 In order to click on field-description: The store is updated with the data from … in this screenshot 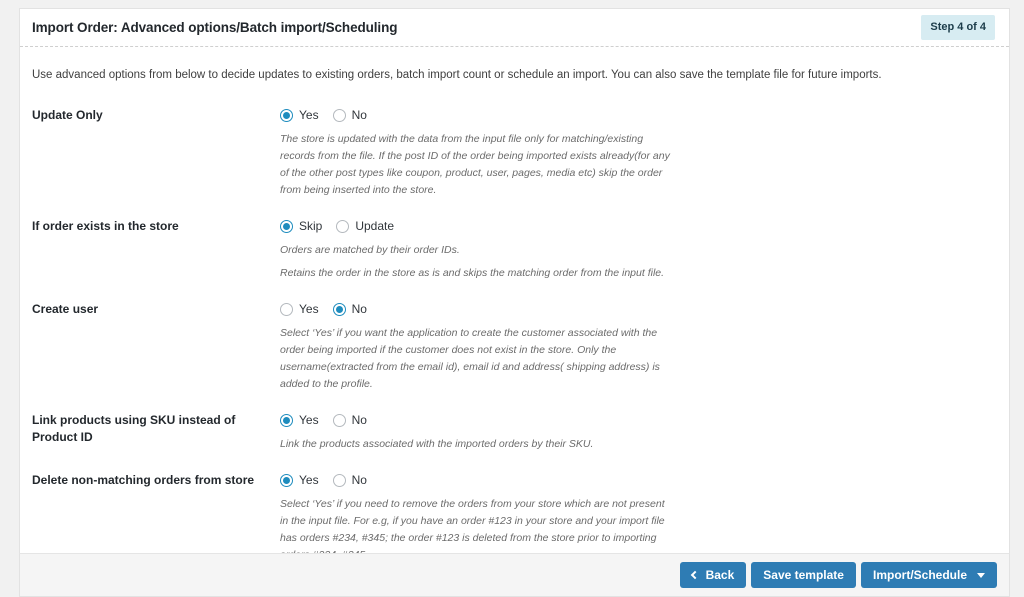, I will do `click(475, 165)`.